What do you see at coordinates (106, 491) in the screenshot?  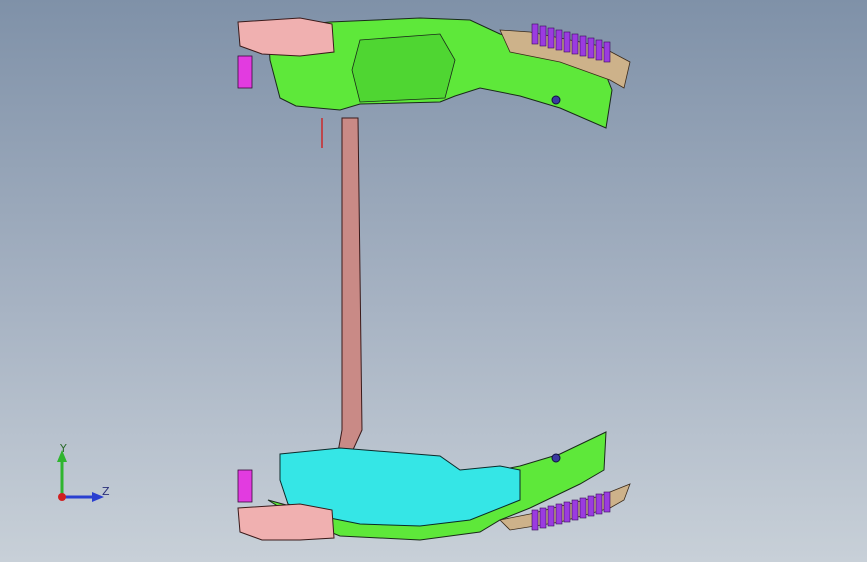 I see `z-axis-label: Z` at bounding box center [106, 491].